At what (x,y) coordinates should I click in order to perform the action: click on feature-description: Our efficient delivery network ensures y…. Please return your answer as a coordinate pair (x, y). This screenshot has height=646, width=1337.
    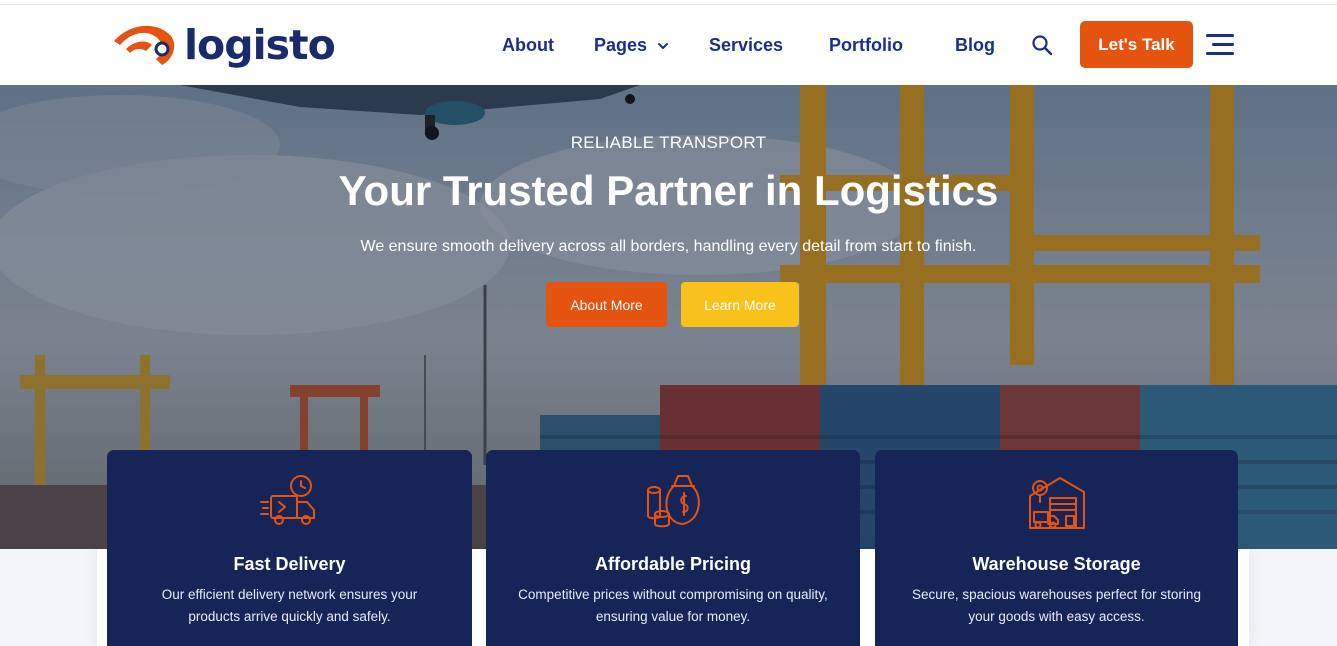
    Looking at the image, I should click on (289, 605).